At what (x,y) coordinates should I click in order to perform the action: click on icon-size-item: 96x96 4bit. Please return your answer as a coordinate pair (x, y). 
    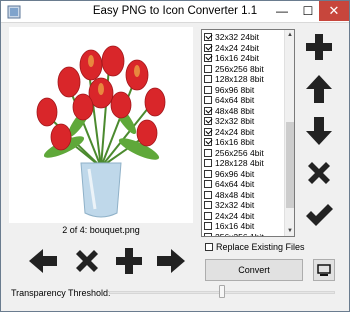
    Looking at the image, I should click on (244, 174).